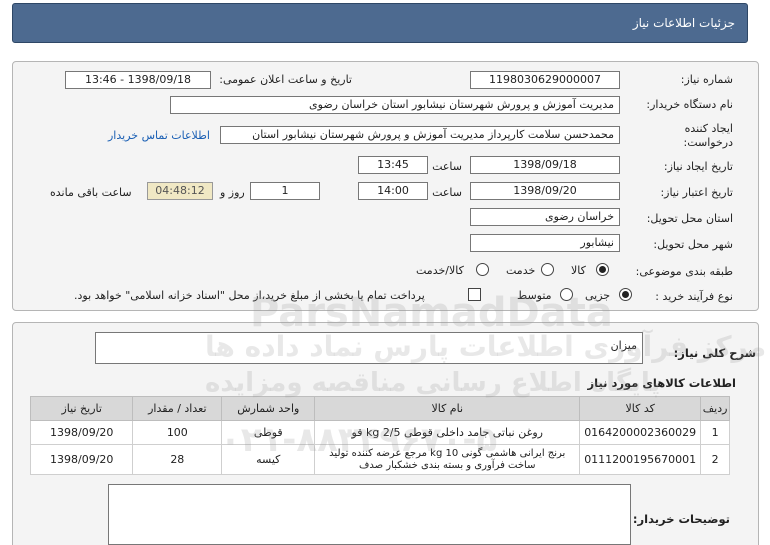  What do you see at coordinates (708, 142) in the screenshot?
I see `creator-label-line2: درخواست:` at bounding box center [708, 142].